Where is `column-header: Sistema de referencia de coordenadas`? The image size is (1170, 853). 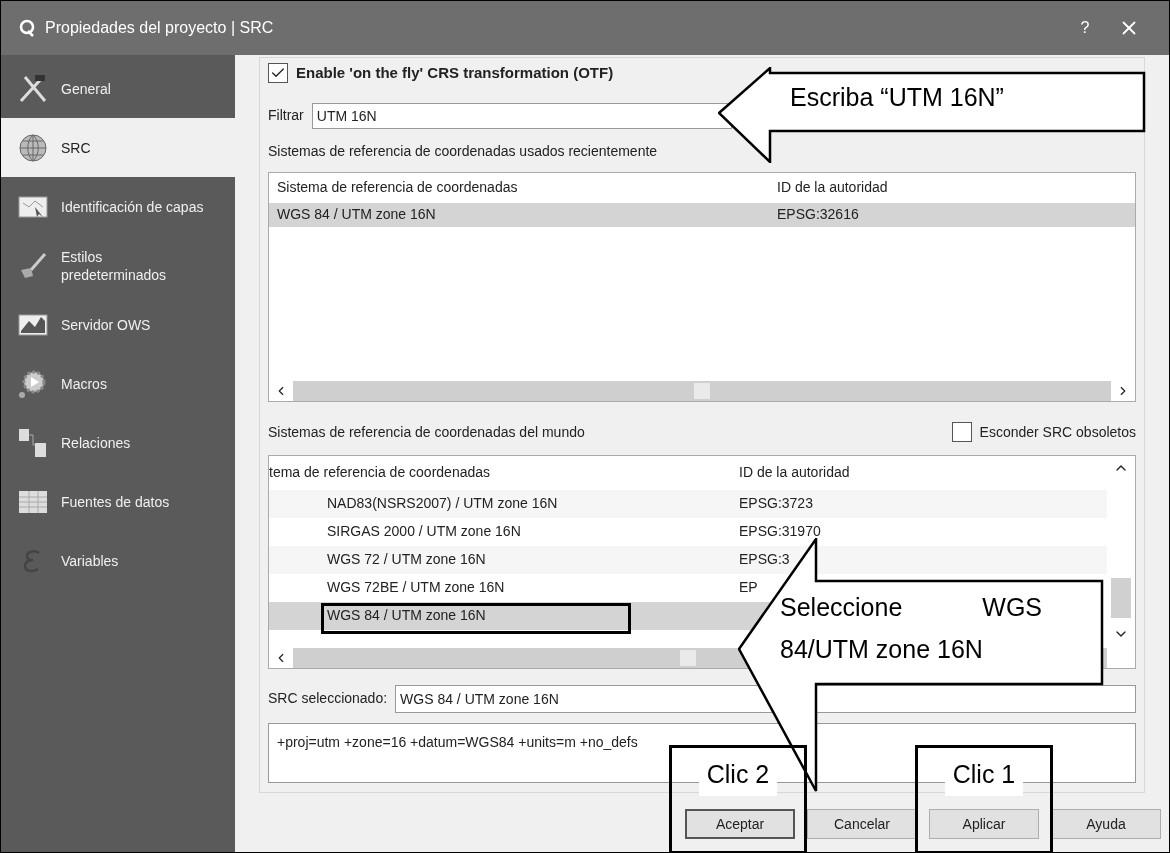 column-header: Sistema de referencia de coordenadas is located at coordinates (527, 187).